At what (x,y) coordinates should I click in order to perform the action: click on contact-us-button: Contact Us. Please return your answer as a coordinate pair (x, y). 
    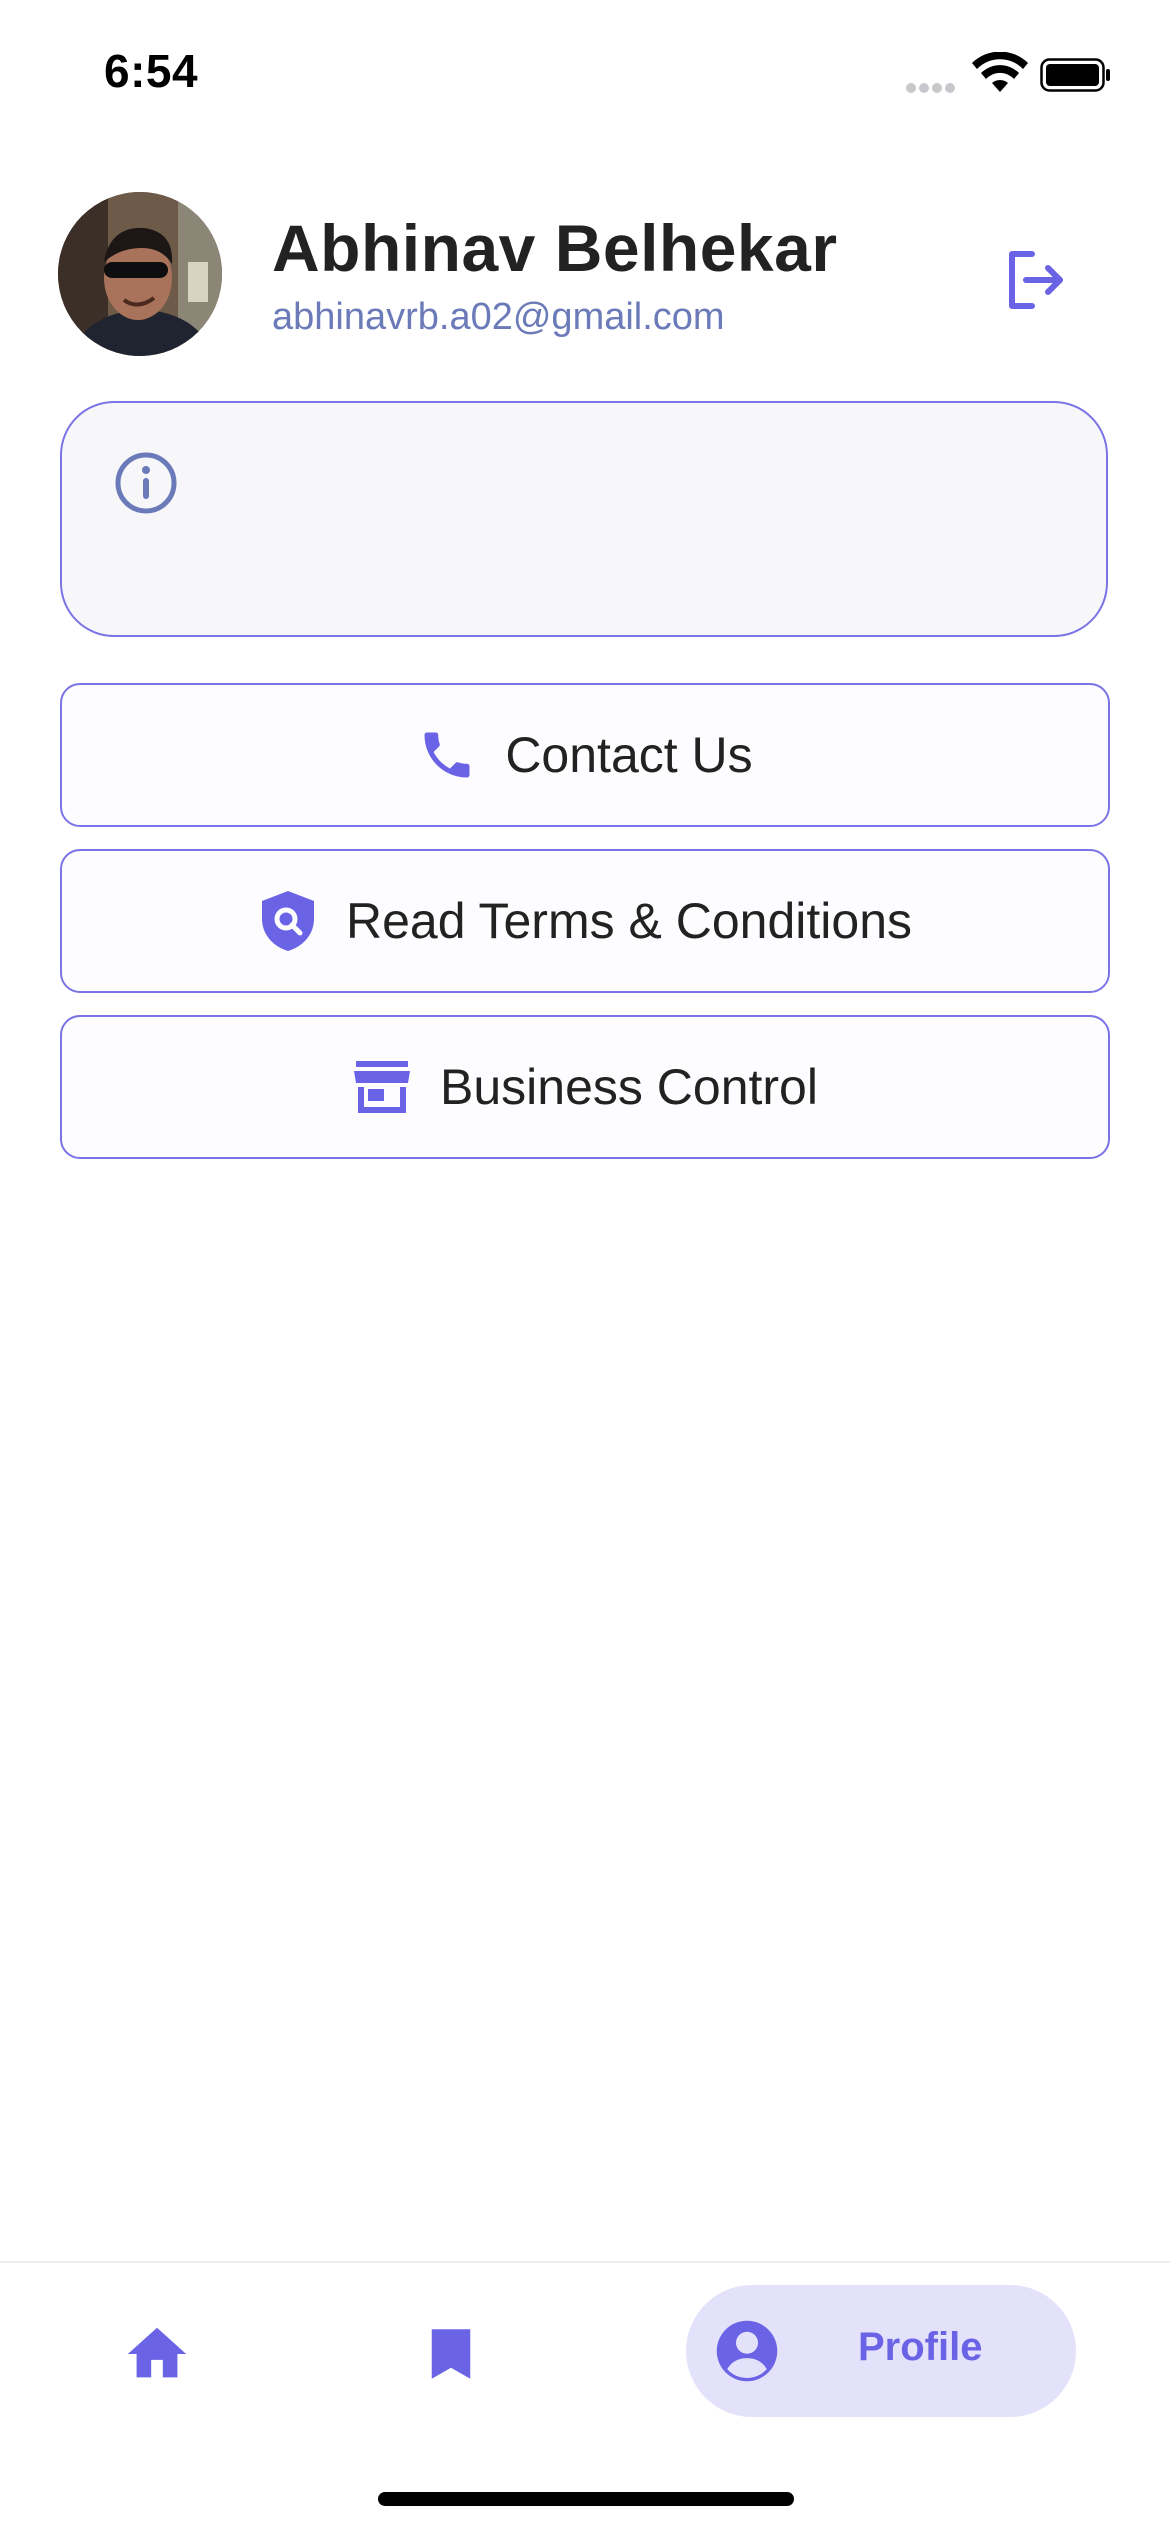
    Looking at the image, I should click on (585, 755).